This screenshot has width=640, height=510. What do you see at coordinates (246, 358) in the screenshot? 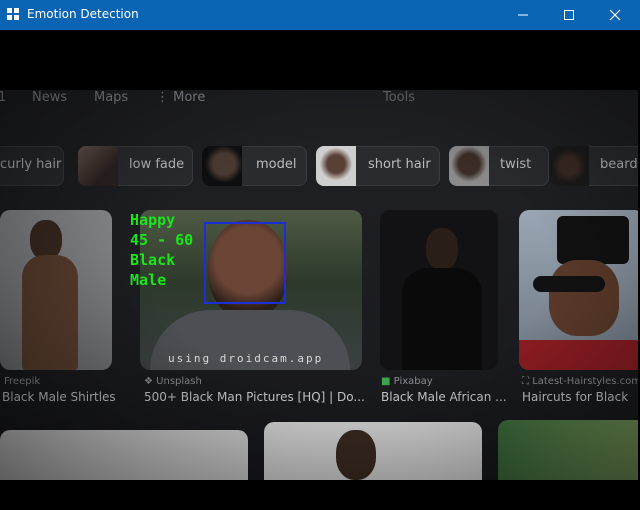
I see `droidcam-watermark: using droidcam.app` at bounding box center [246, 358].